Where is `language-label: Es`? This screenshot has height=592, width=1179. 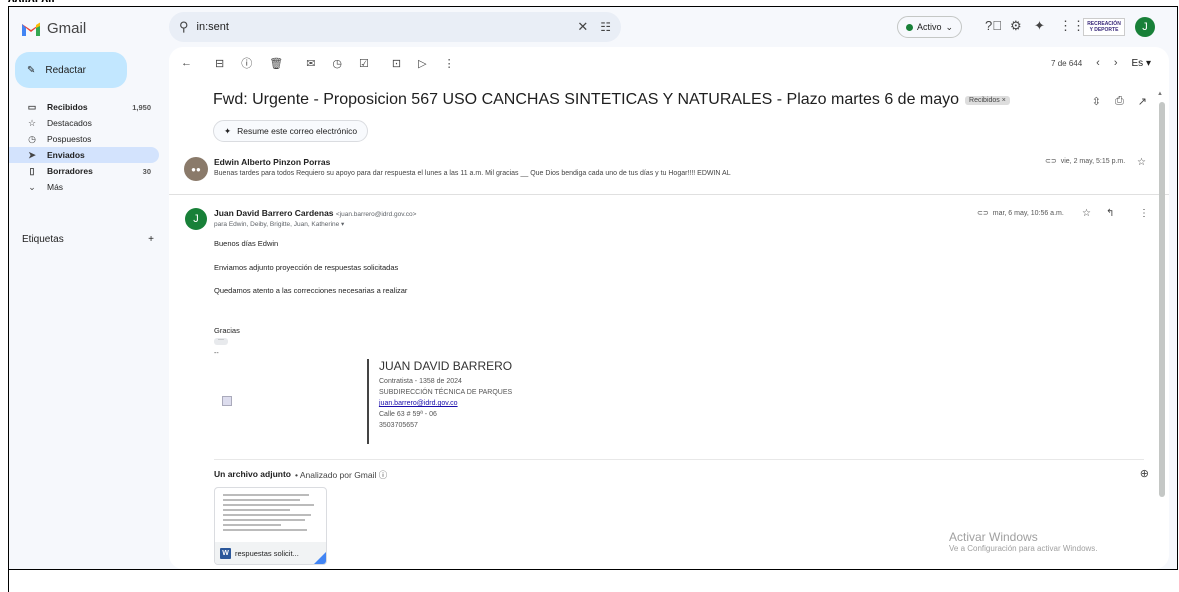 language-label: Es is located at coordinates (1137, 63).